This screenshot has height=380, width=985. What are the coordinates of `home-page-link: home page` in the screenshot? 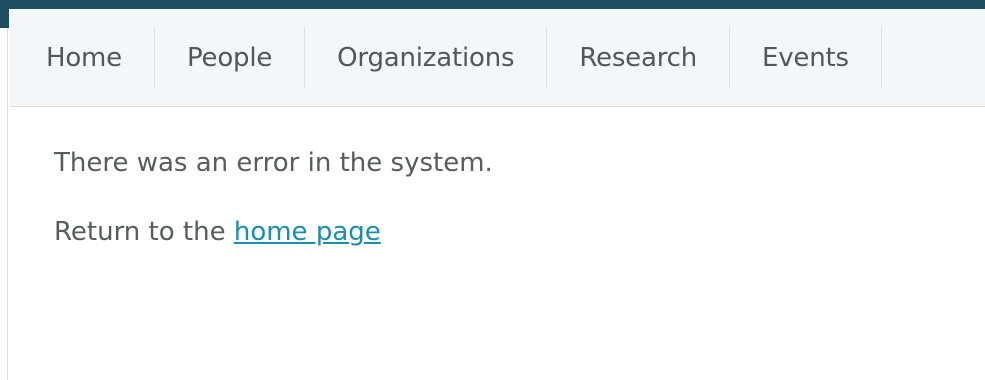 It's located at (307, 232).